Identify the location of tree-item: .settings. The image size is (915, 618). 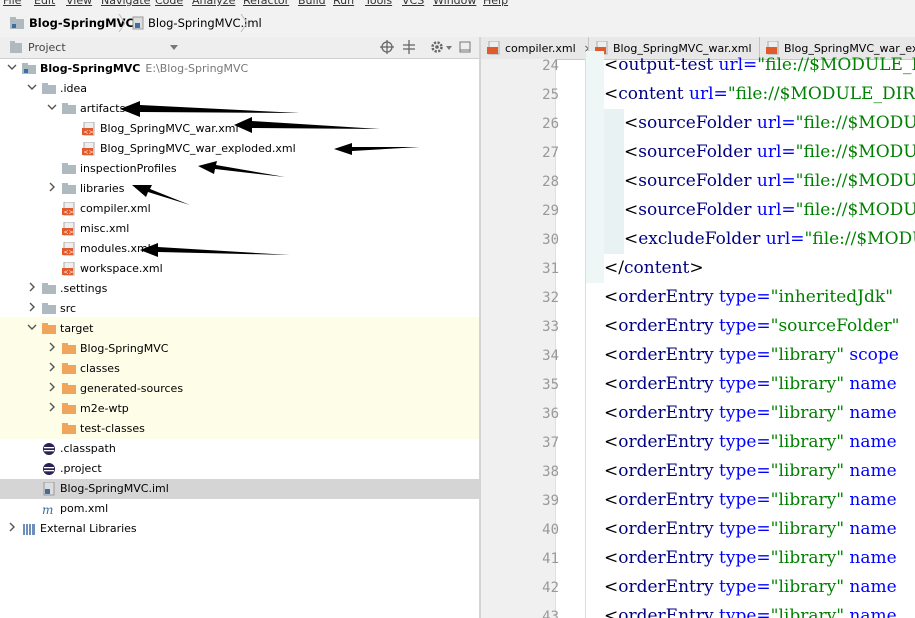
(239, 289).